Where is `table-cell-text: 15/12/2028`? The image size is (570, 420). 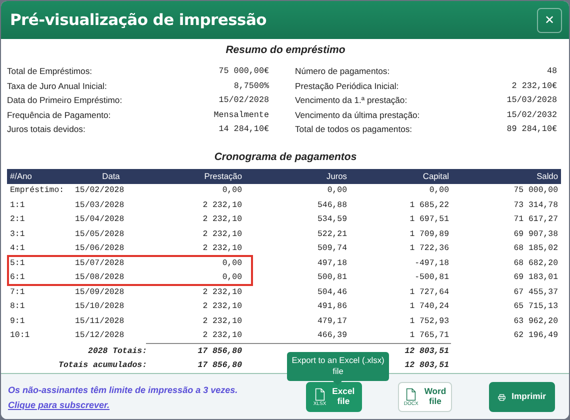 table-cell-text: 15/12/2028 is located at coordinates (100, 335).